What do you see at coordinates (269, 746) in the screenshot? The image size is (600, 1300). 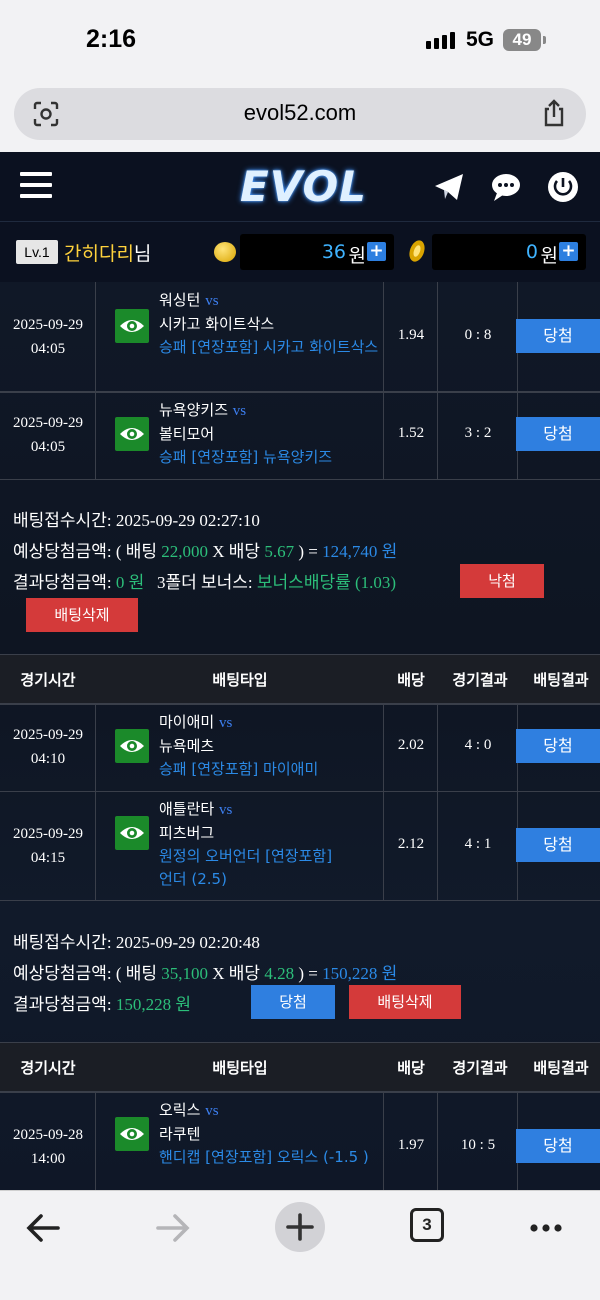 I see `match-info: 마이애미 vs 뉴욕메츠 승패 [연장포함] 마이애미` at bounding box center [269, 746].